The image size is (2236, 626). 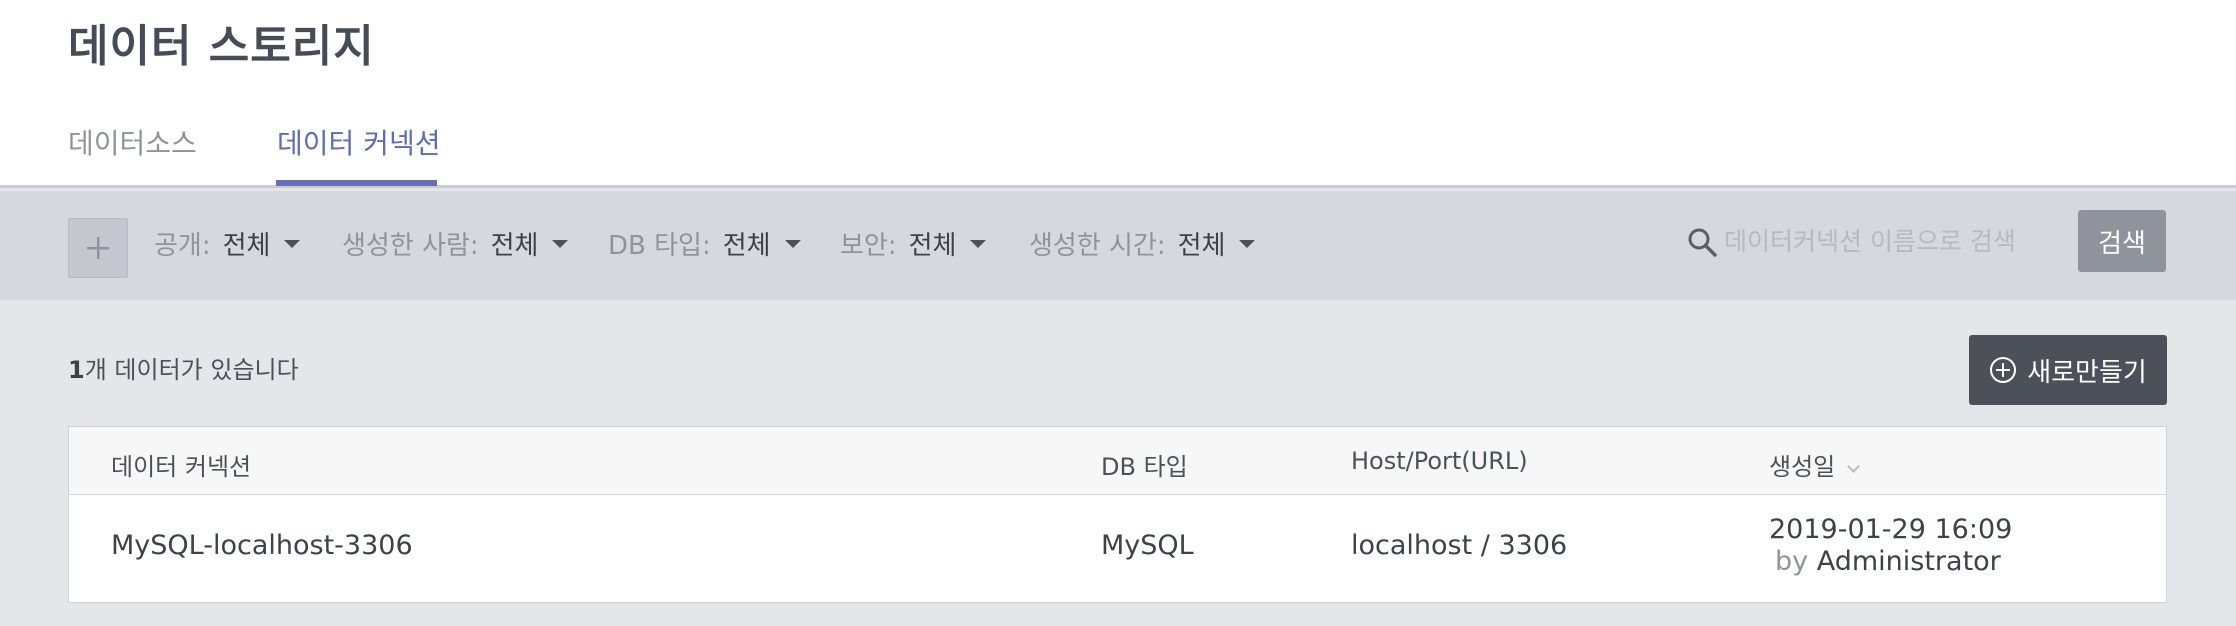 What do you see at coordinates (356, 183) in the screenshot?
I see `active-tab-indicator` at bounding box center [356, 183].